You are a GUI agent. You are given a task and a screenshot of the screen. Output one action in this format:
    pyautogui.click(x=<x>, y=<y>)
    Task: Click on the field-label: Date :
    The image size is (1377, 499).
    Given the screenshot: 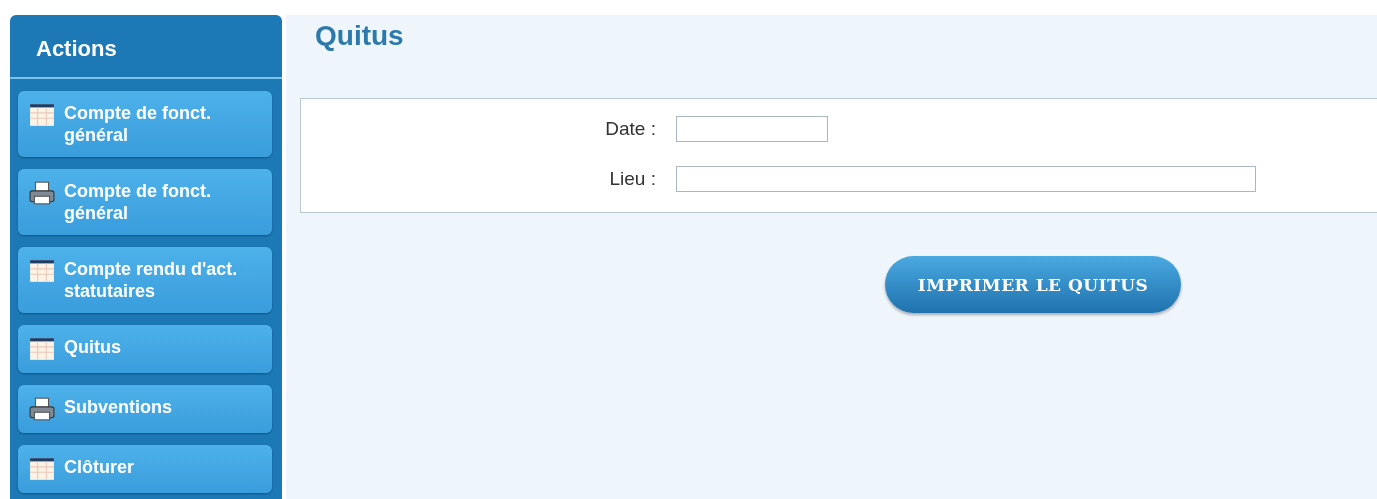 What is the action you would take?
    pyautogui.click(x=630, y=129)
    